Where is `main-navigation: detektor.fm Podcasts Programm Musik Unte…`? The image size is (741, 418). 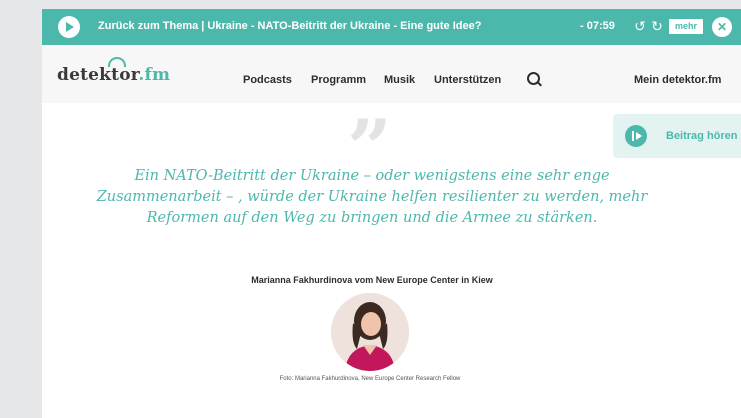
main-navigation: detektor.fm Podcasts Programm Musik Unte… is located at coordinates (391, 74).